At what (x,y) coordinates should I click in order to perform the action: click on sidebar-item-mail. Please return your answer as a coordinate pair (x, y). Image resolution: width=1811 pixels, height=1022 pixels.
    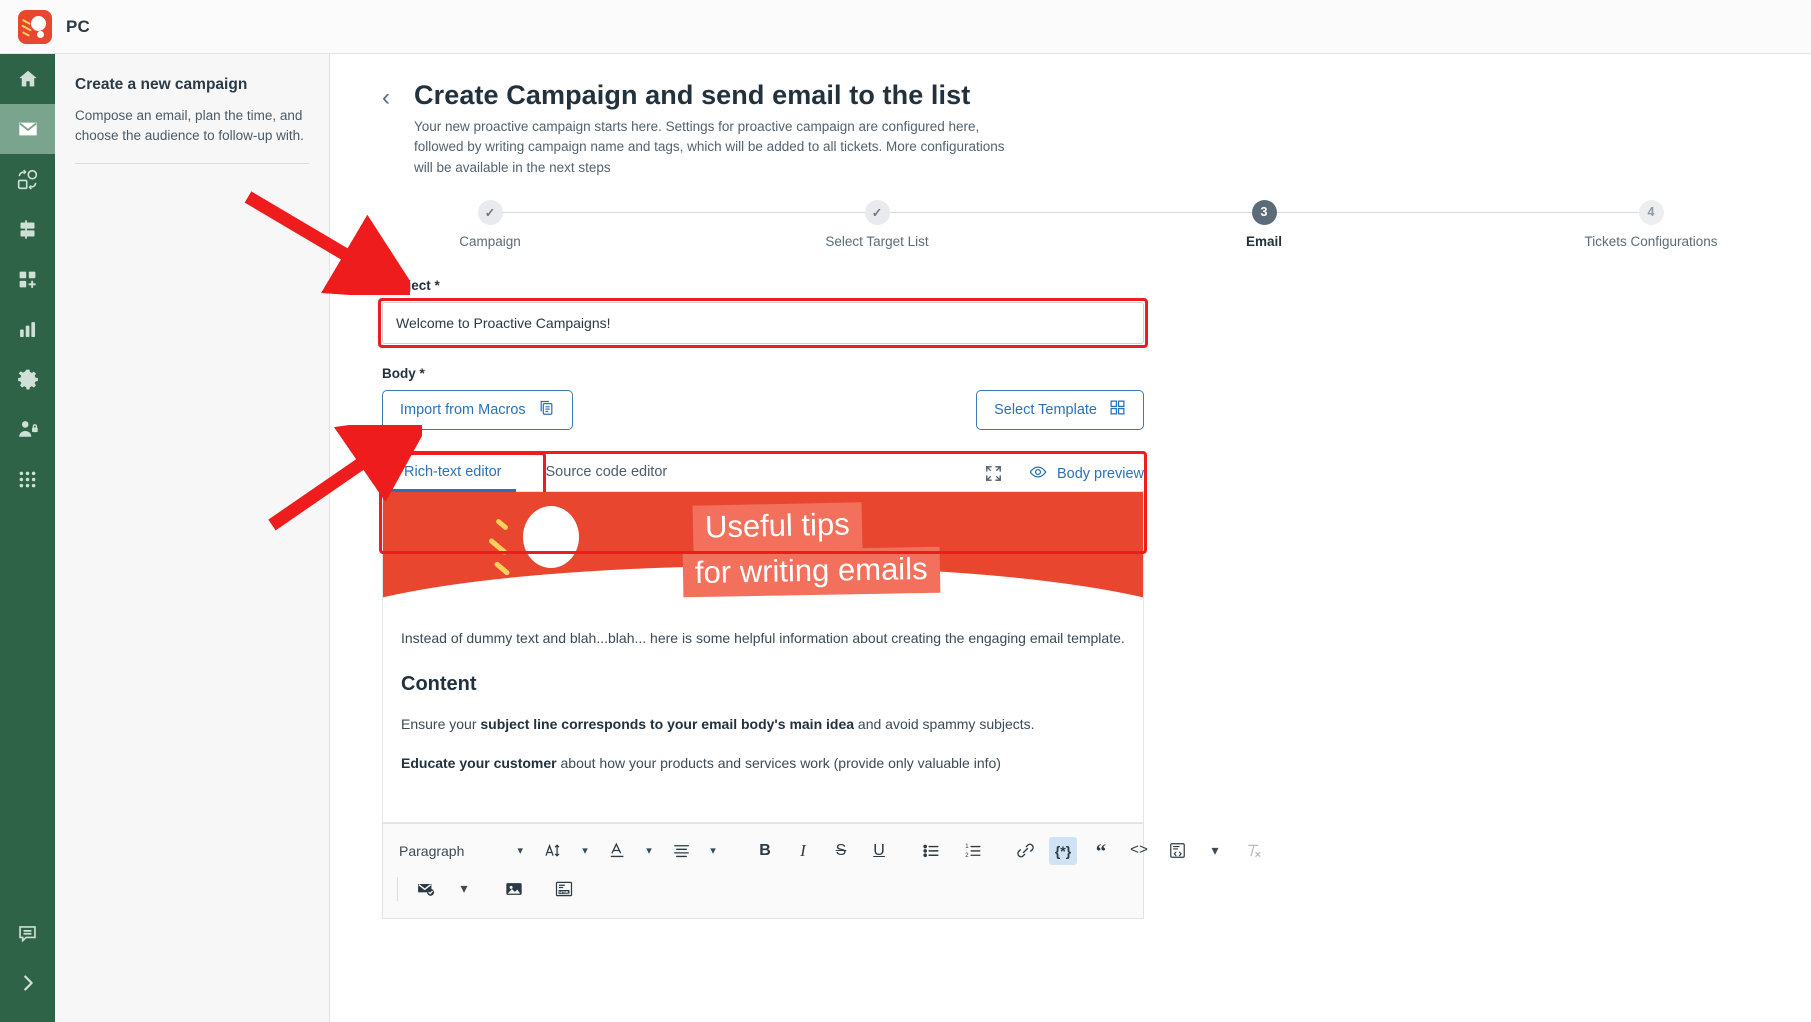
    Looking at the image, I should click on (27, 129).